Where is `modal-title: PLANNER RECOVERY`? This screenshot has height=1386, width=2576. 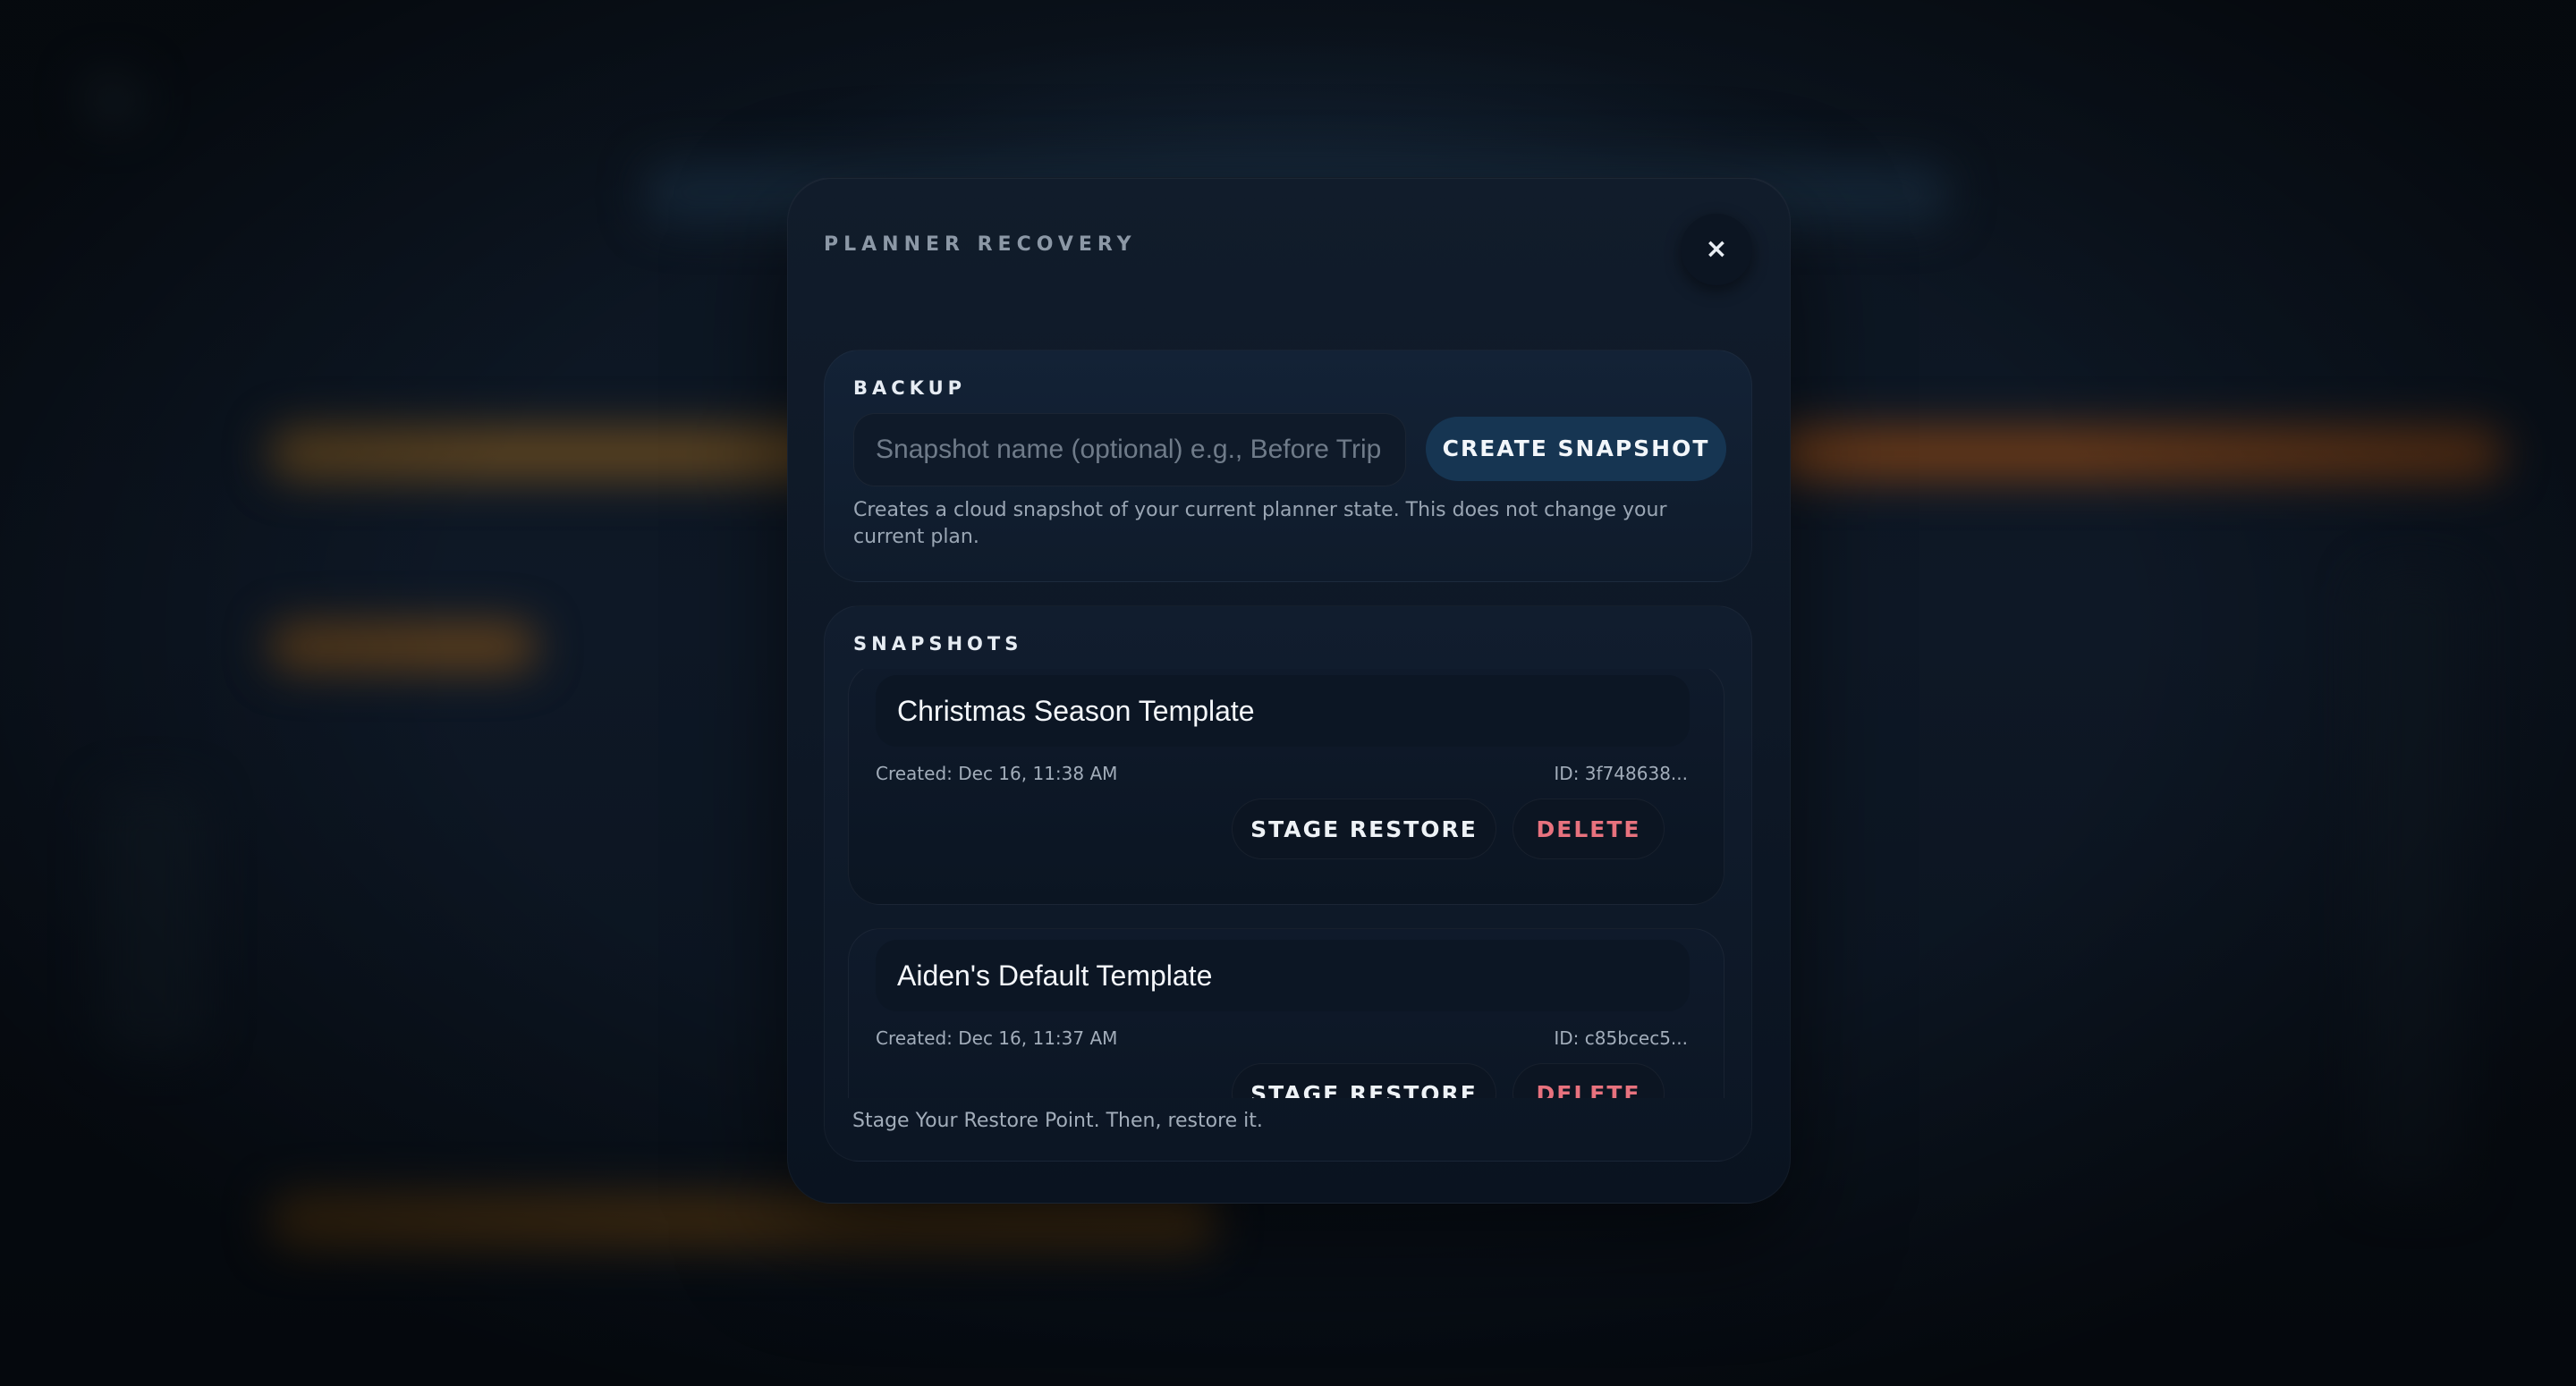 modal-title: PLANNER RECOVERY is located at coordinates (980, 244).